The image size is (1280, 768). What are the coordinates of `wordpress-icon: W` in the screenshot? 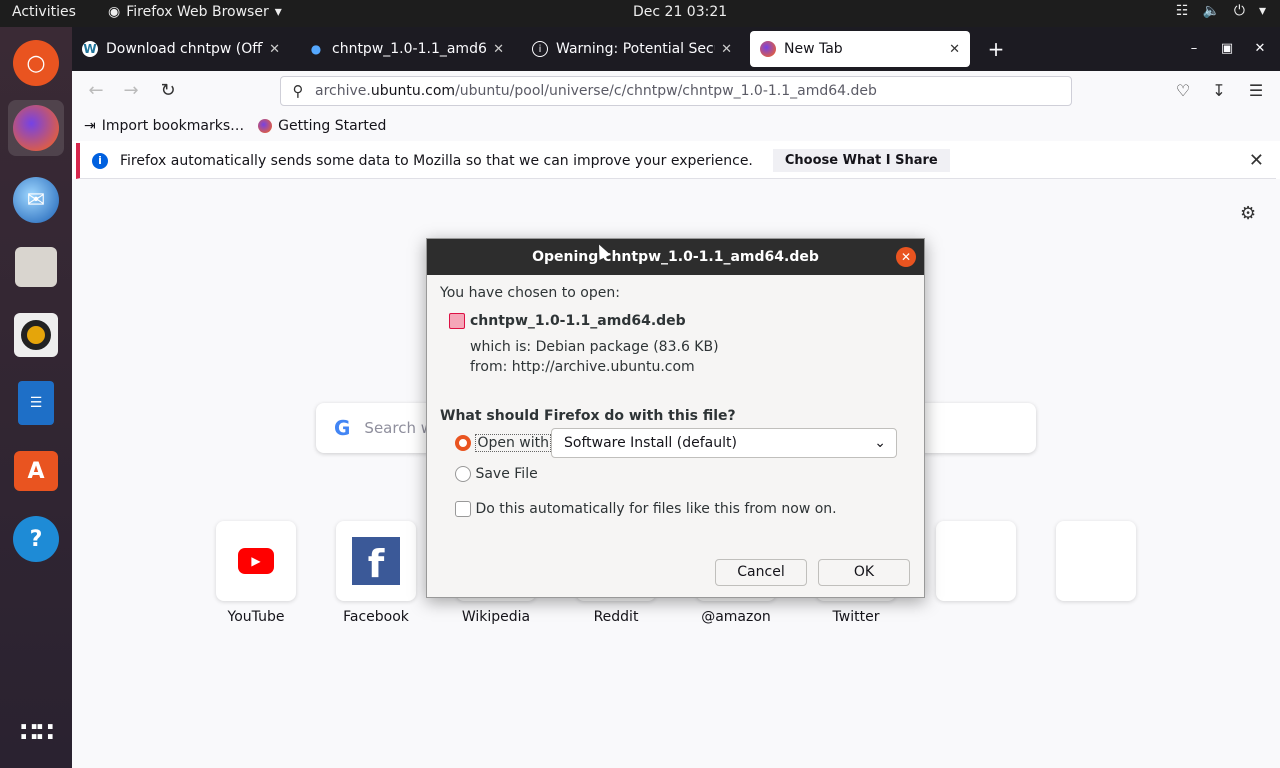 It's located at (90, 49).